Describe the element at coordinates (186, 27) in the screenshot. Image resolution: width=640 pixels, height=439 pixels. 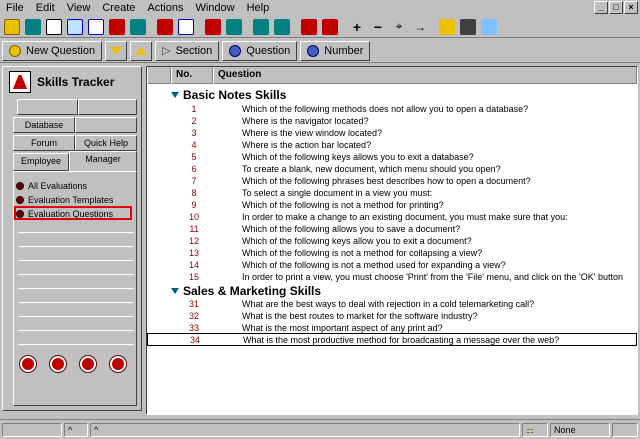
I see `back-icon` at that location.